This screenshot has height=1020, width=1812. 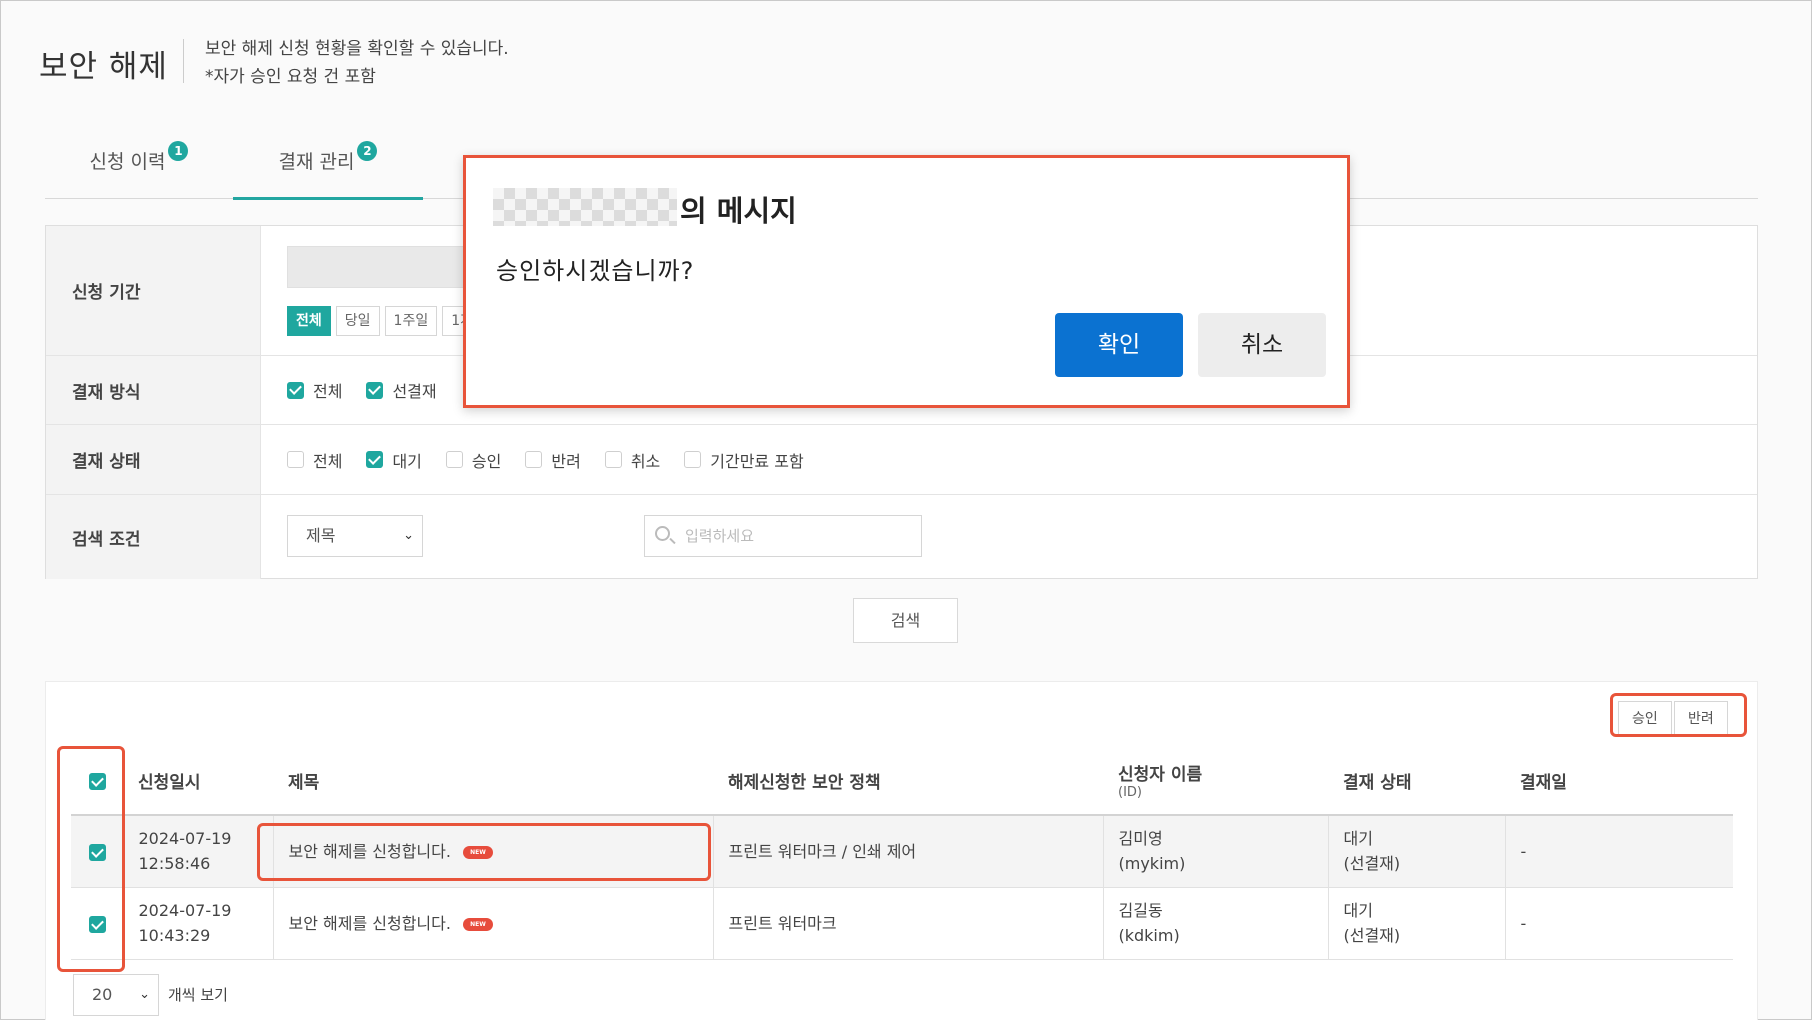 What do you see at coordinates (316, 162) in the screenshot?
I see `tab-label: 결재 관리` at bounding box center [316, 162].